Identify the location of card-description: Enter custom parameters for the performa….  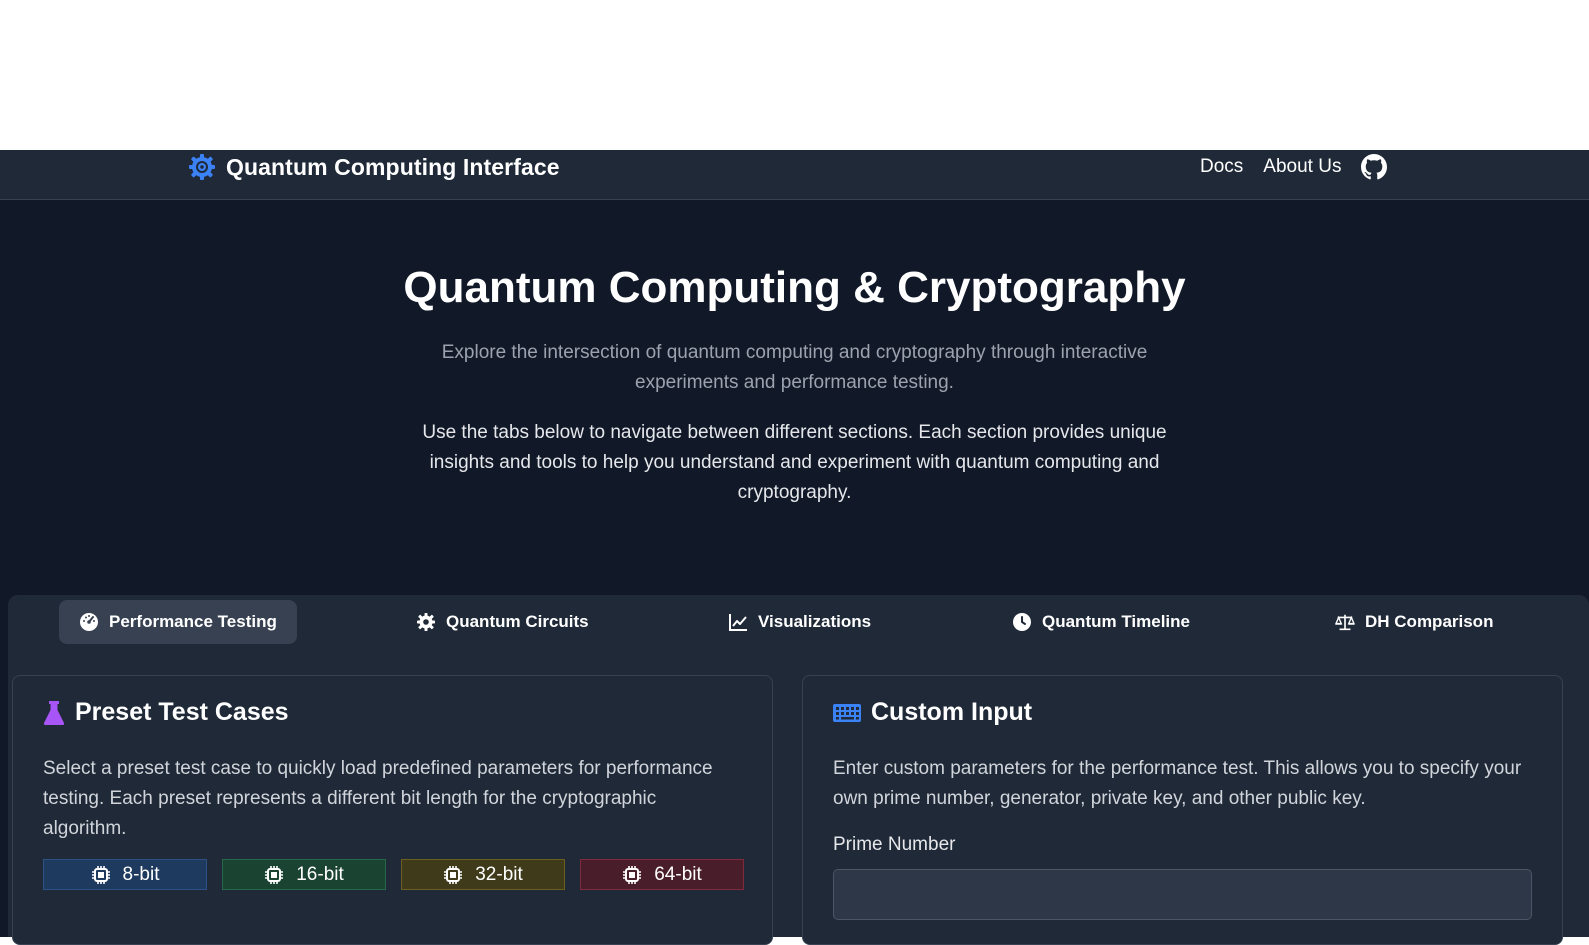
(1177, 783).